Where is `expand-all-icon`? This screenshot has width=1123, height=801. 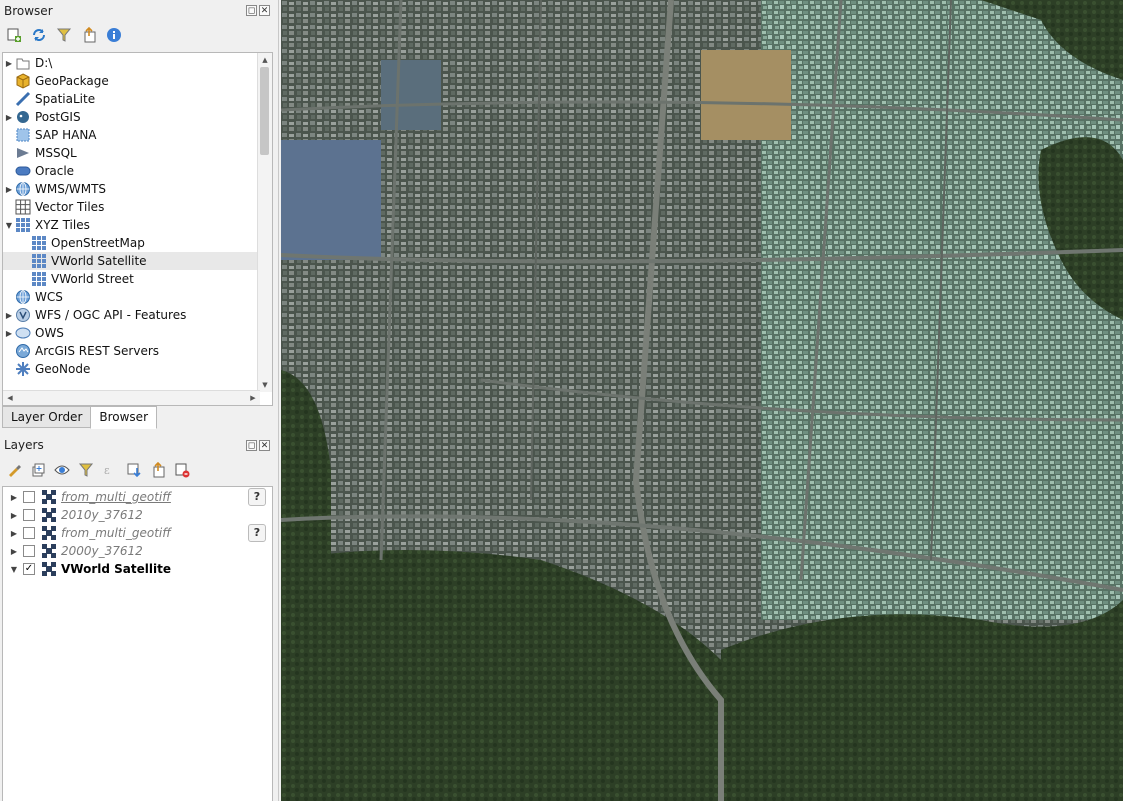 expand-all-icon is located at coordinates (134, 470).